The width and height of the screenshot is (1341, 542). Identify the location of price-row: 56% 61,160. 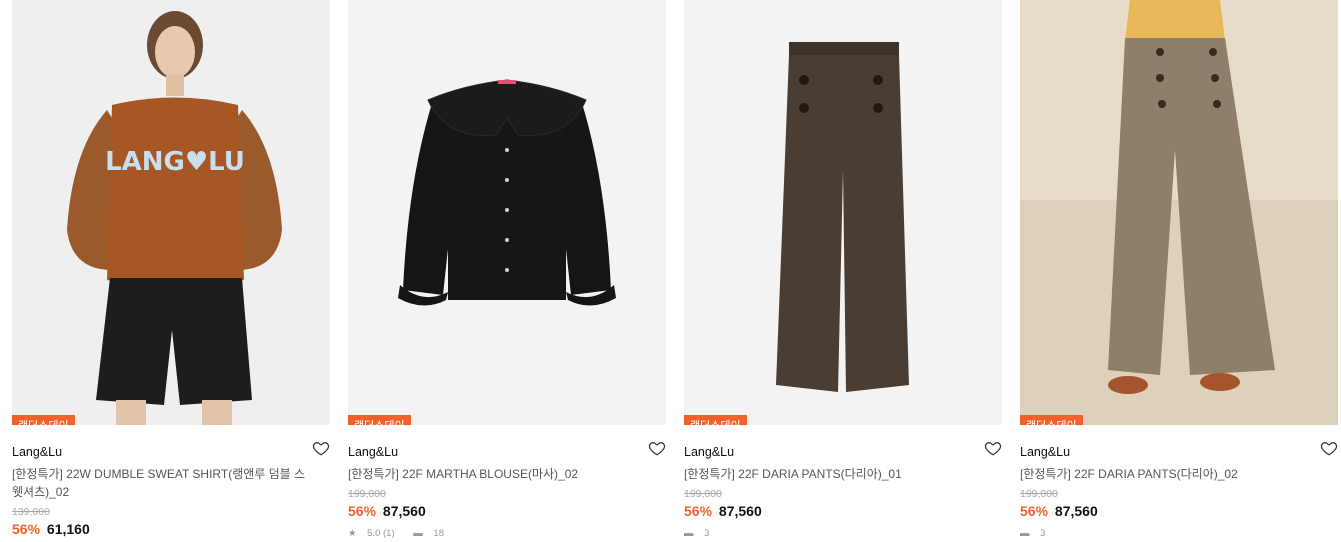
(171, 529).